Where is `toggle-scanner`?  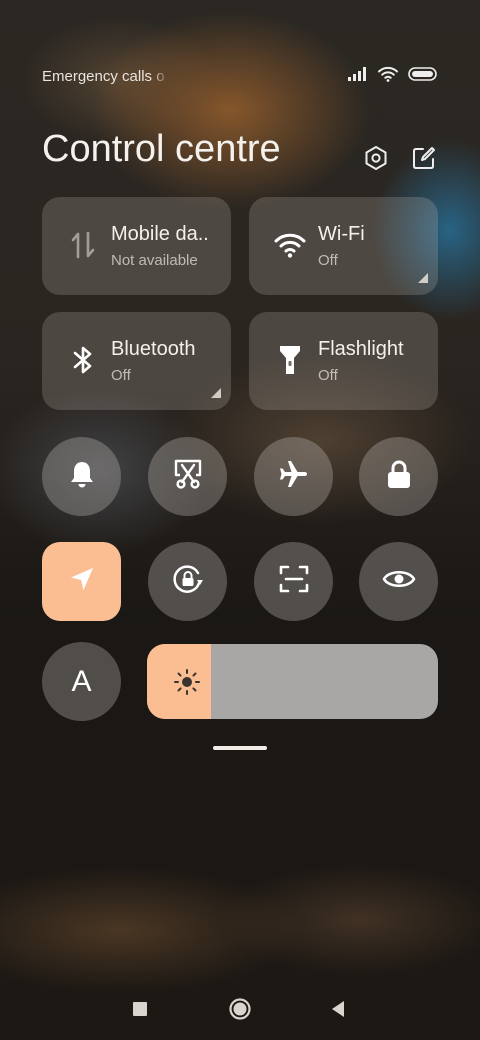 toggle-scanner is located at coordinates (293, 581).